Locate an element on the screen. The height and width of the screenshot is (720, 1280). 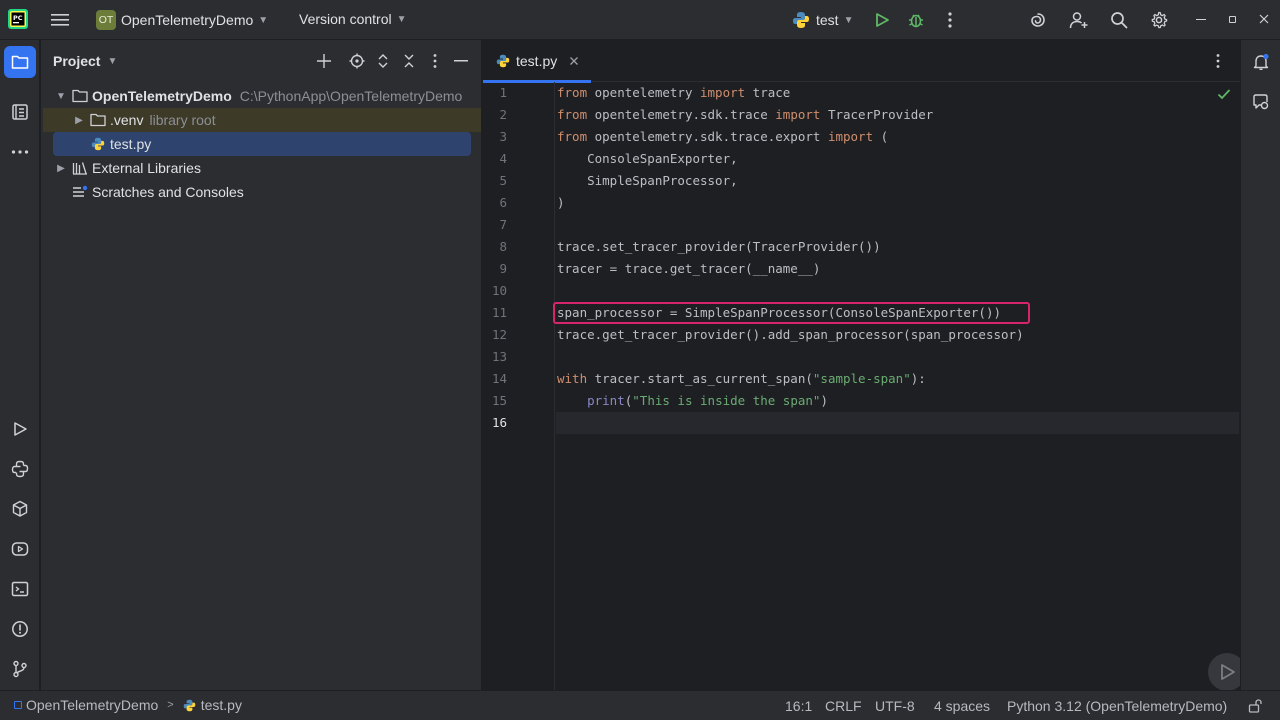
run-button is located at coordinates (882, 20).